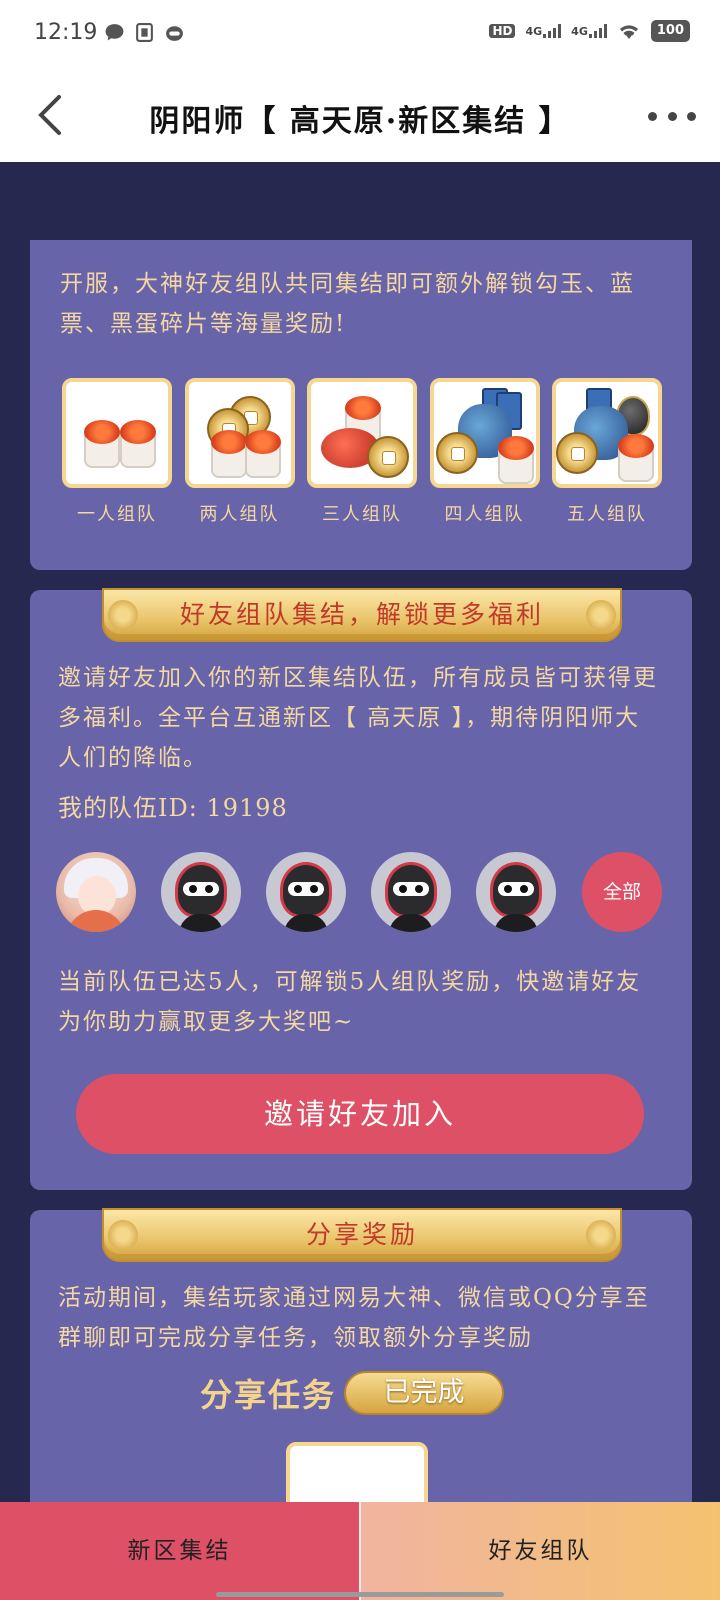 This screenshot has height=1600, width=720. I want to click on share-task-label: 分享任务, so click(268, 1395).